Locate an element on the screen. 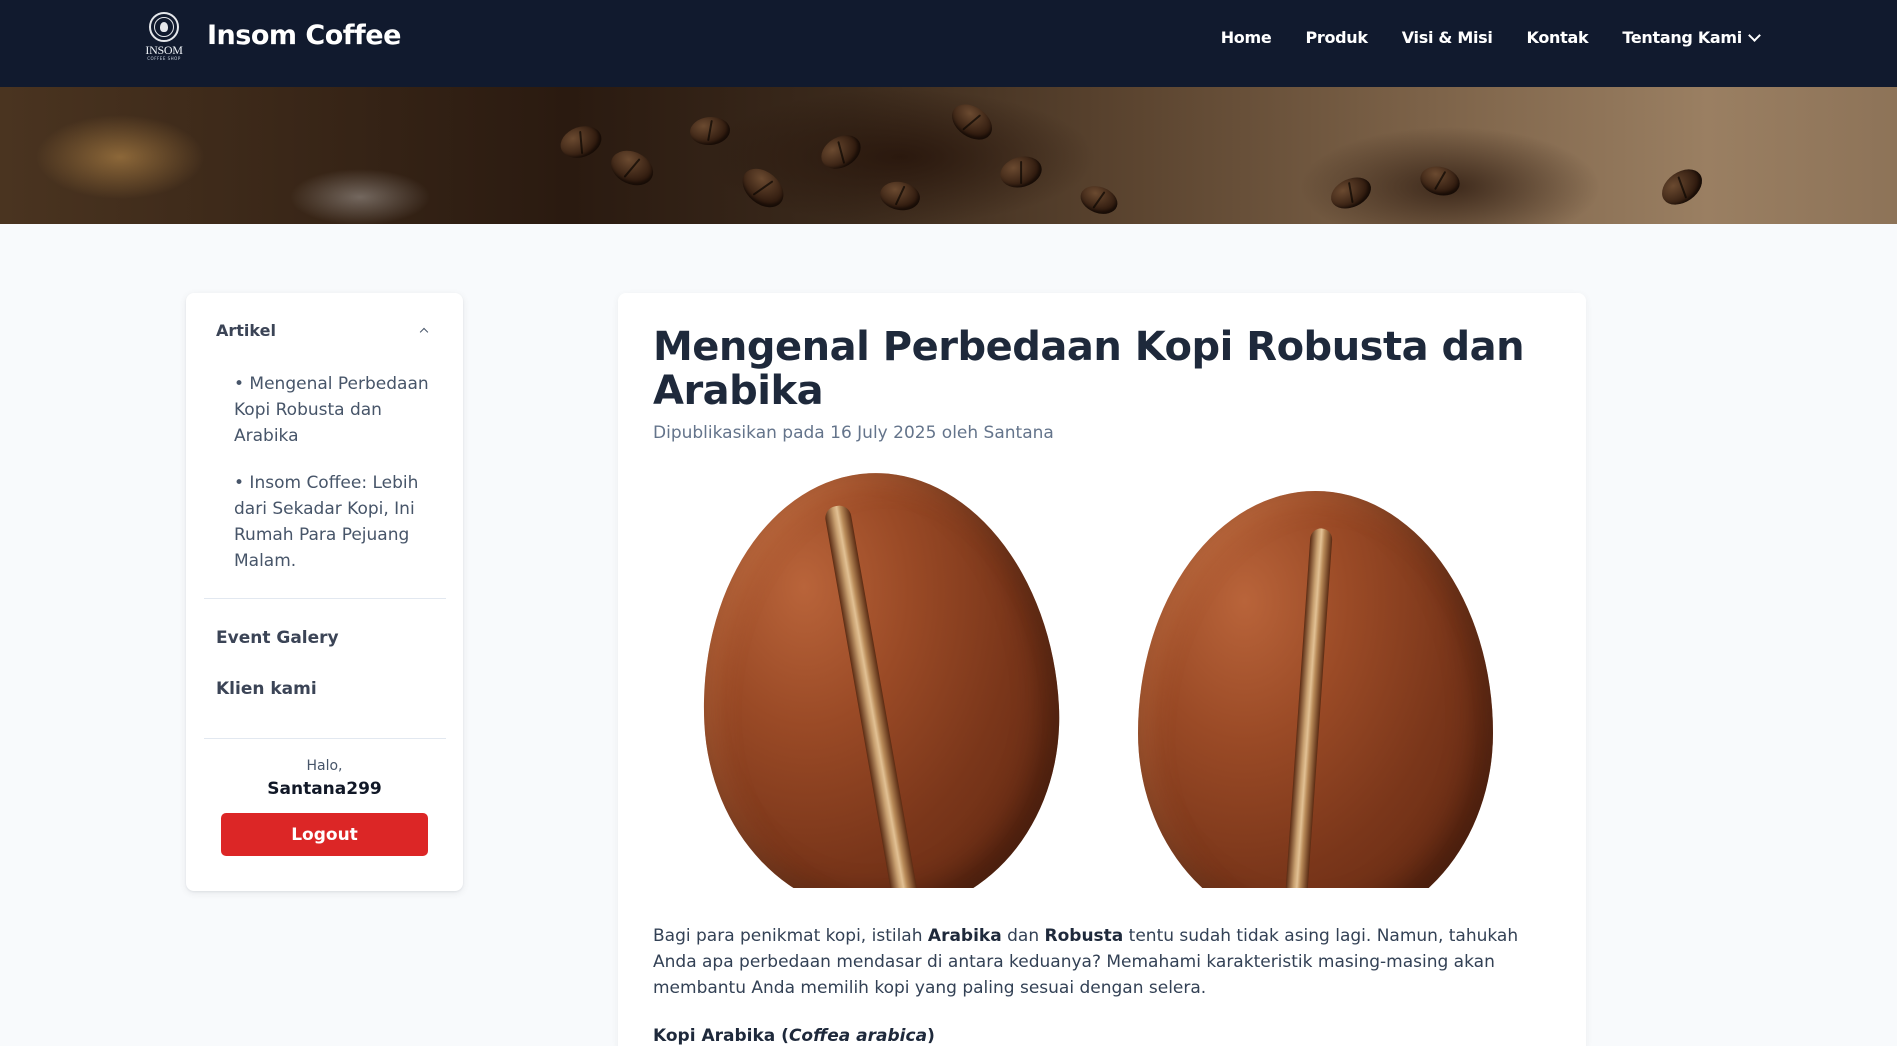 Image resolution: width=1897 pixels, height=1046 pixels. paragraph-bold-robusta: Robusta is located at coordinates (1084, 936).